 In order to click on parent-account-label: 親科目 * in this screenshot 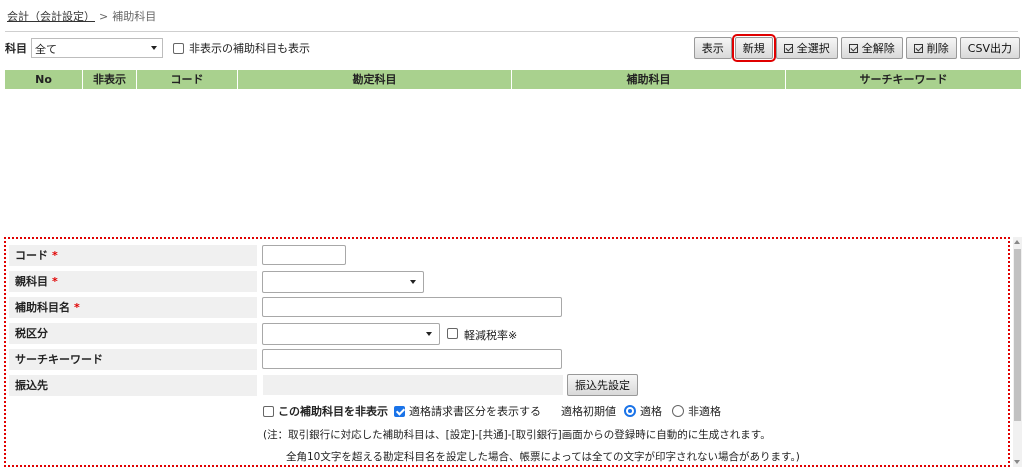, I will do `click(133, 281)`.